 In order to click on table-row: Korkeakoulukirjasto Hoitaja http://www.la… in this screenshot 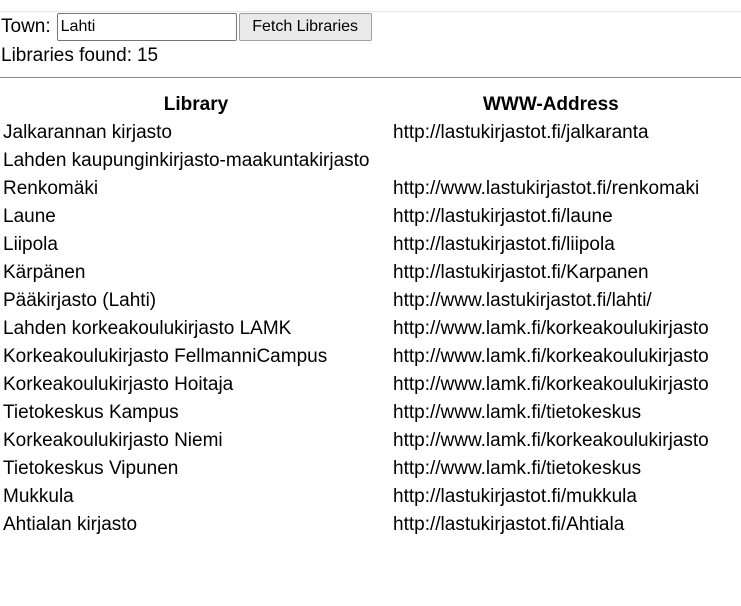, I will do `click(356, 385)`.